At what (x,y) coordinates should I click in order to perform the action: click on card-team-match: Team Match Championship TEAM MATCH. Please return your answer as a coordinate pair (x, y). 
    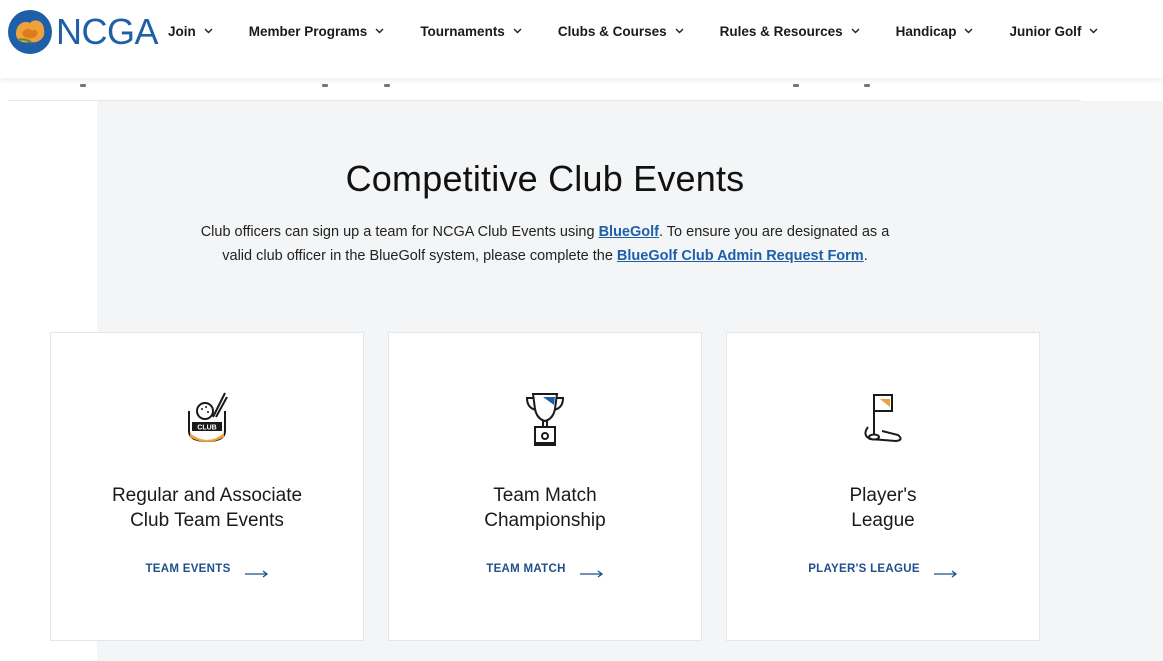
    Looking at the image, I should click on (545, 486).